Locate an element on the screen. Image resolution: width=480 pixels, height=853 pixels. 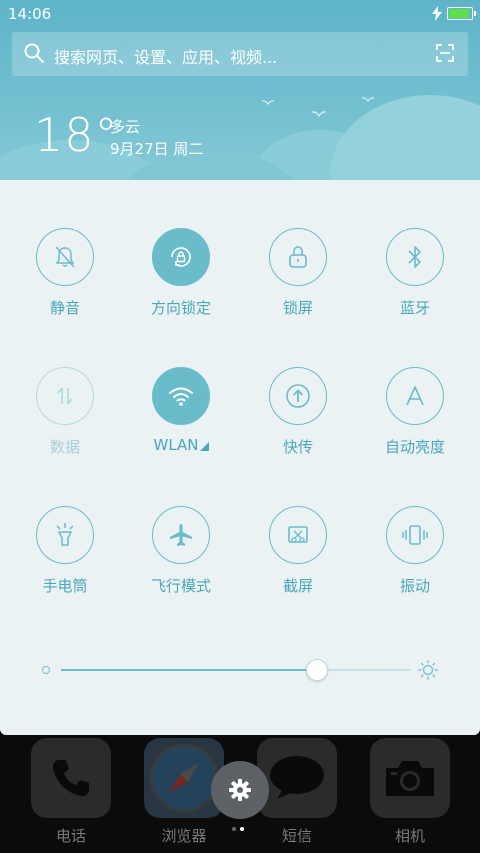
charging-bolt-icon is located at coordinates (437, 13).